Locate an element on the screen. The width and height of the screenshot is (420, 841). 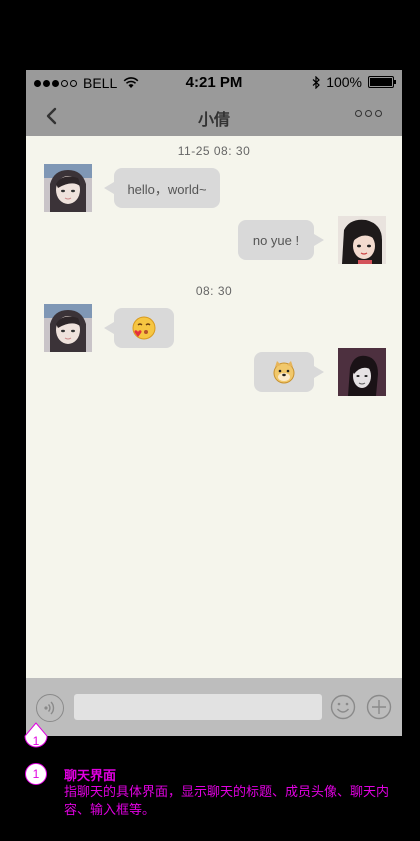
plus-icon is located at coordinates (379, 707).